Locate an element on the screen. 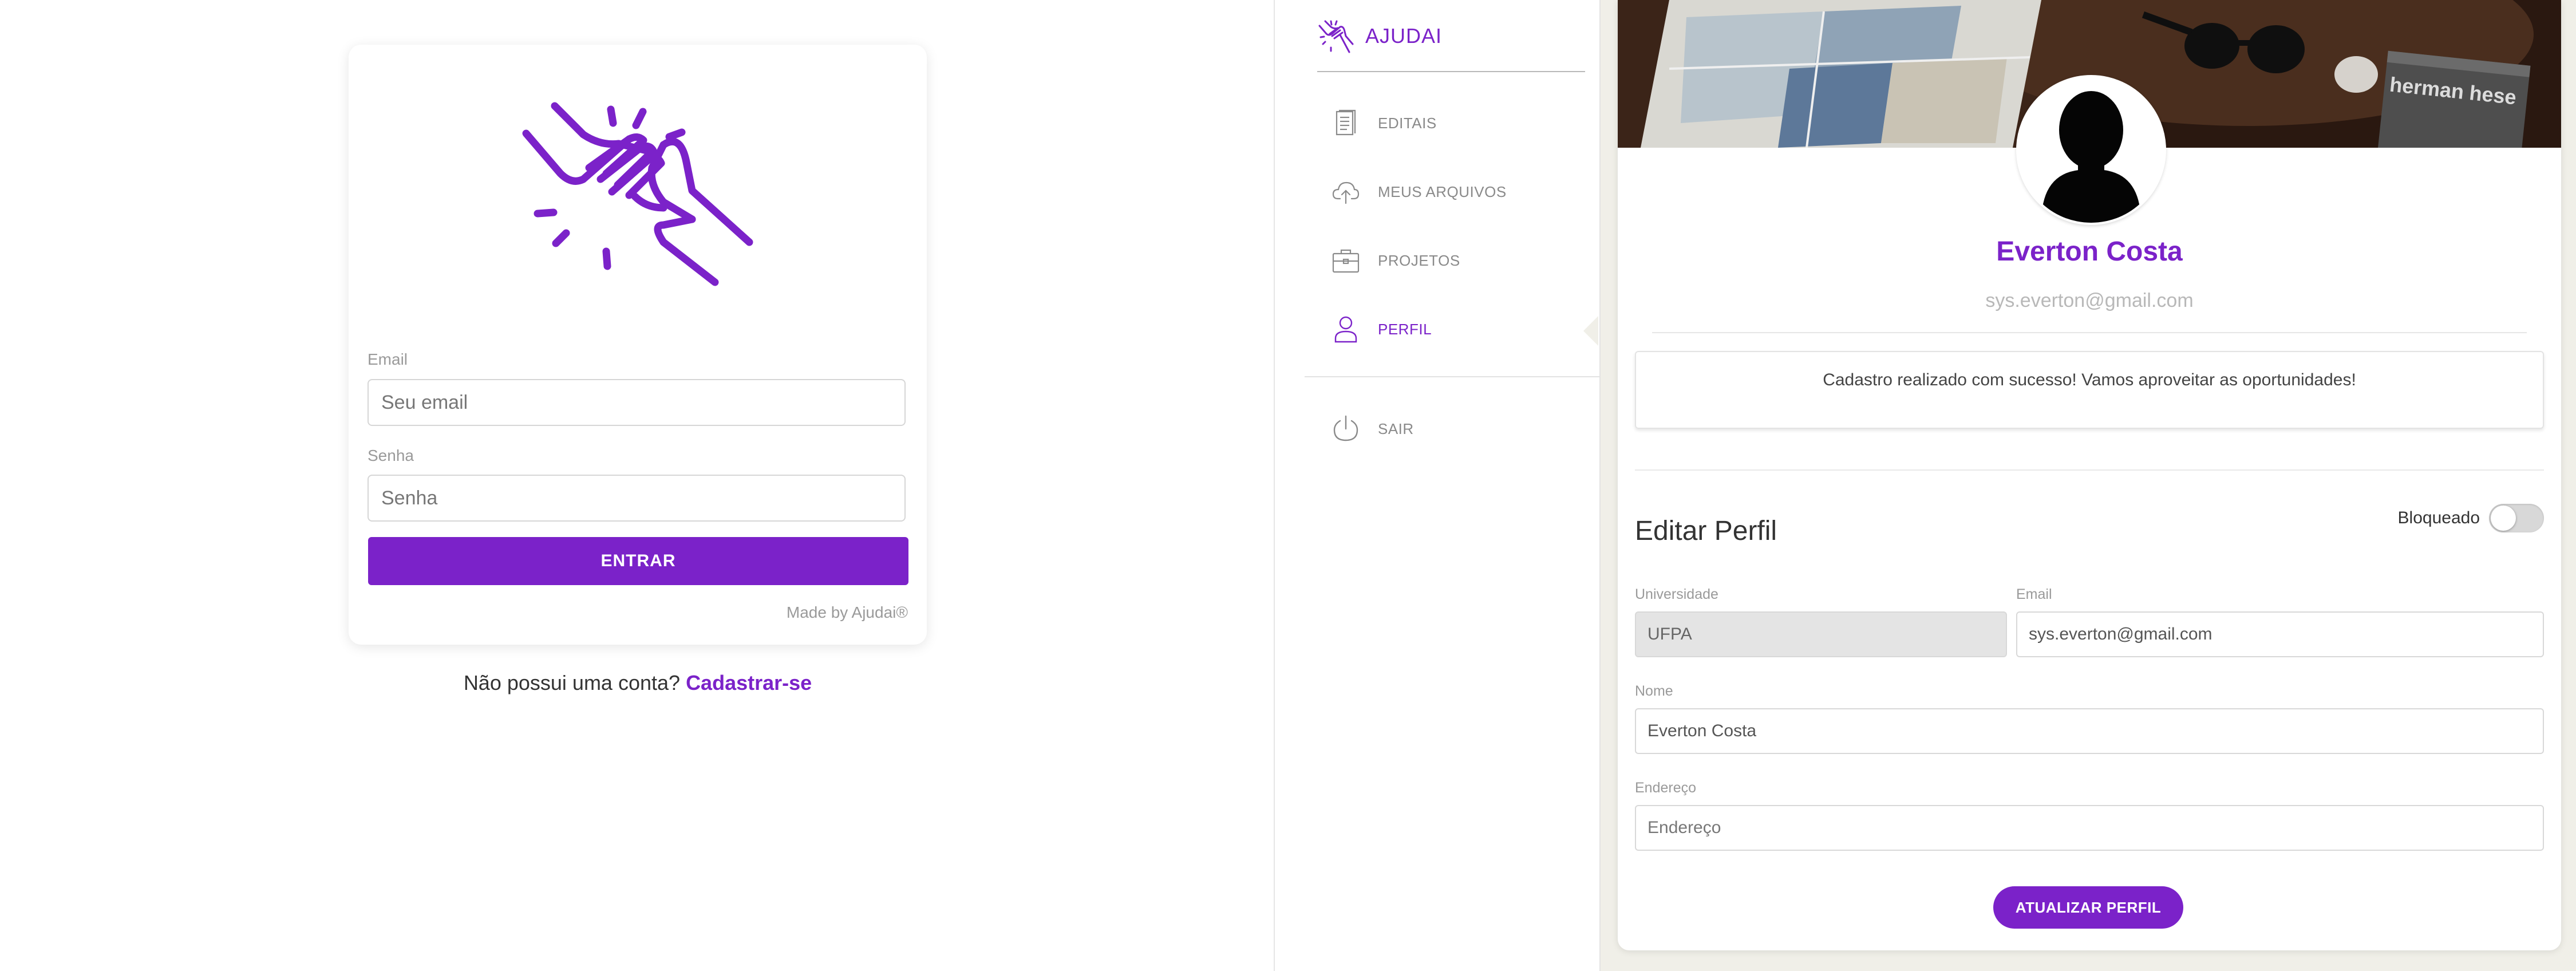 The image size is (2576, 971). user-icon is located at coordinates (1345, 329).